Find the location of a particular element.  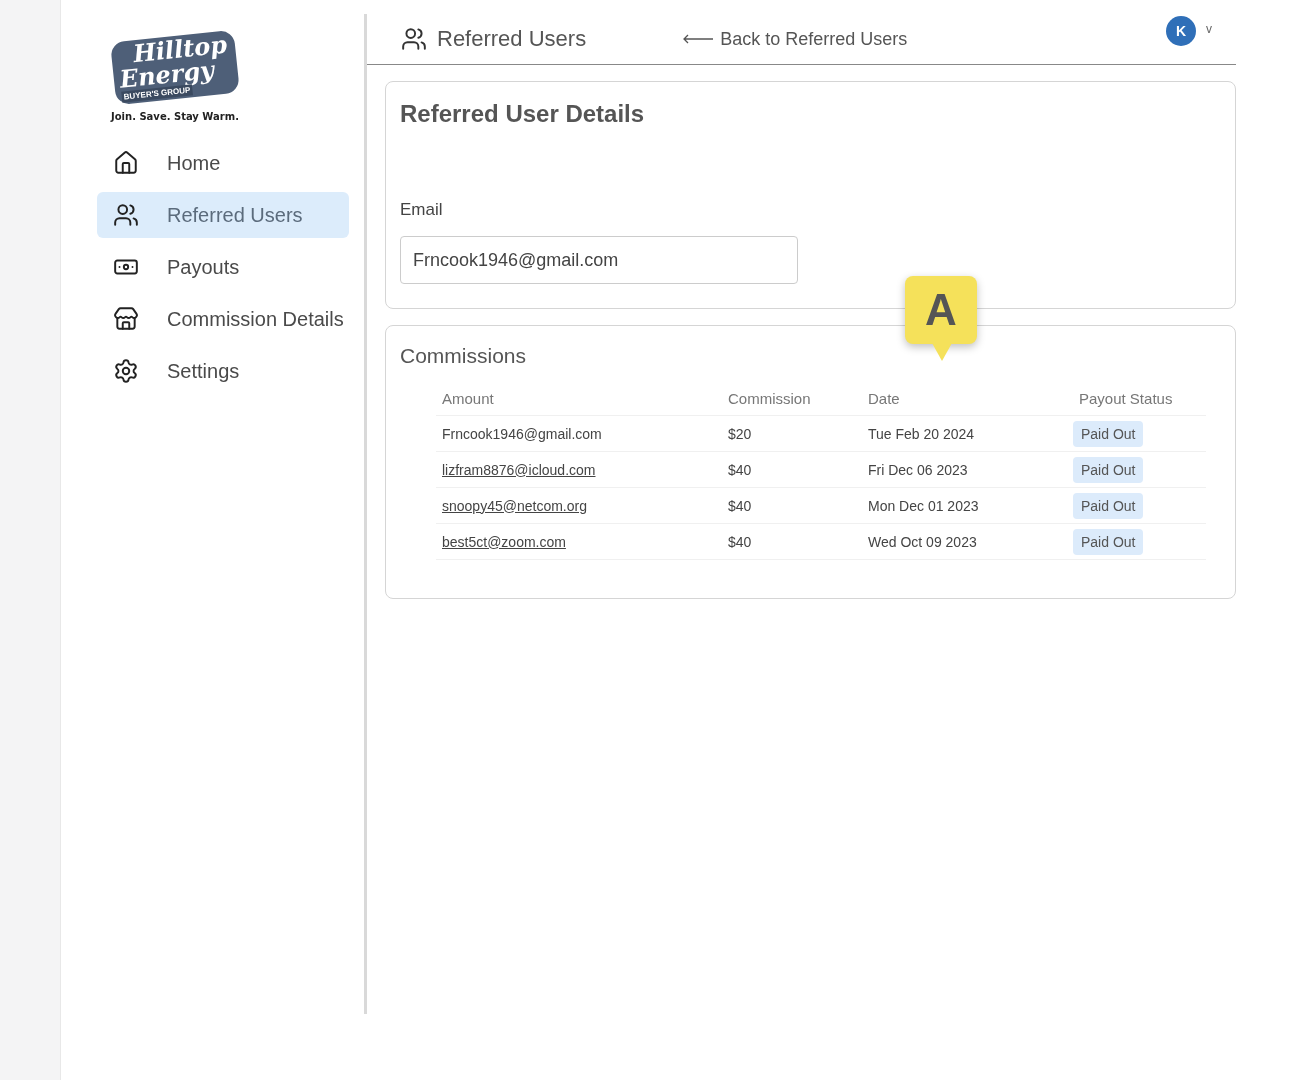

column-header: Amount is located at coordinates (579, 403).